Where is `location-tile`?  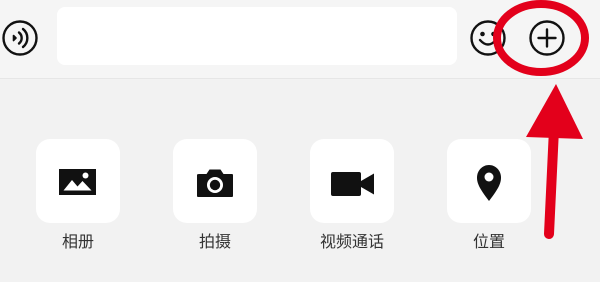
location-tile is located at coordinates (489, 181).